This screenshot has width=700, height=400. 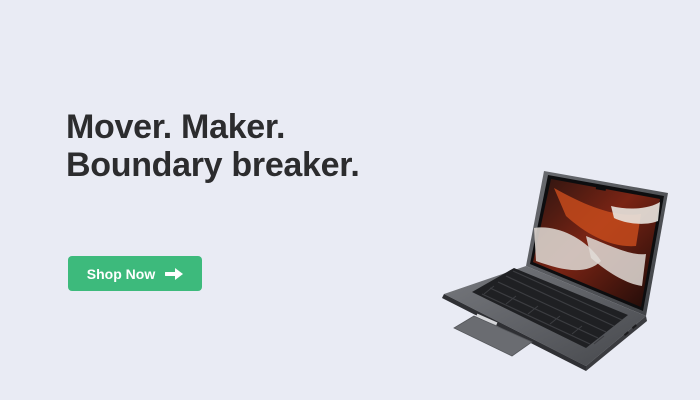 I want to click on shop-now-label: Shop Now, so click(x=121, y=273).